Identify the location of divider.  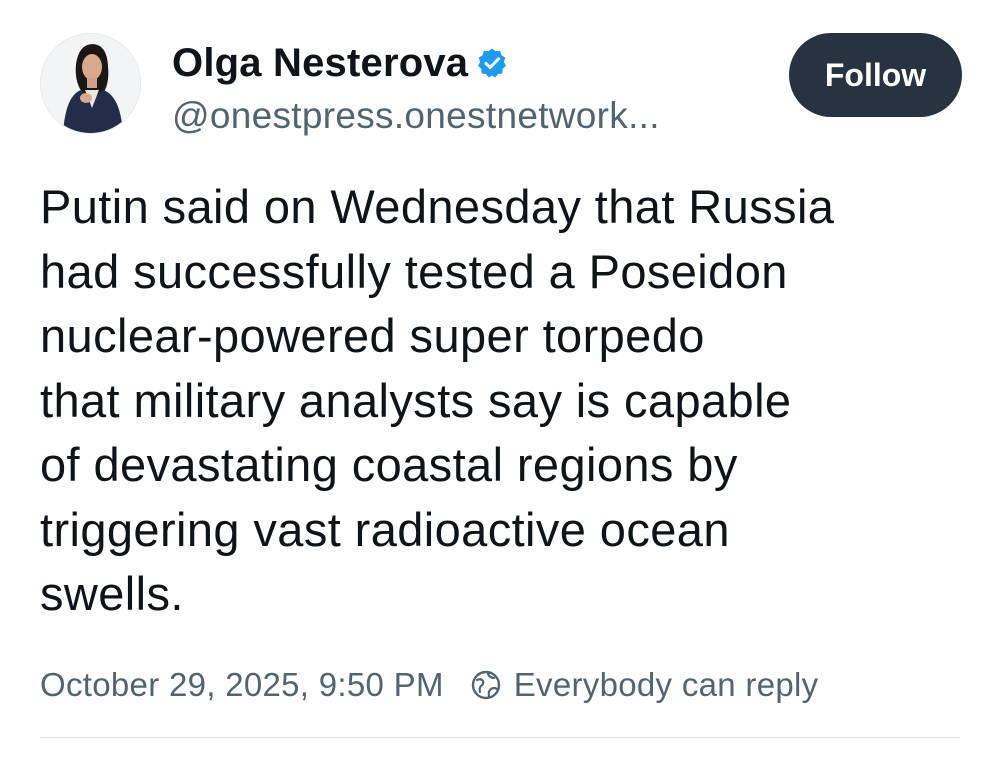
(500, 737).